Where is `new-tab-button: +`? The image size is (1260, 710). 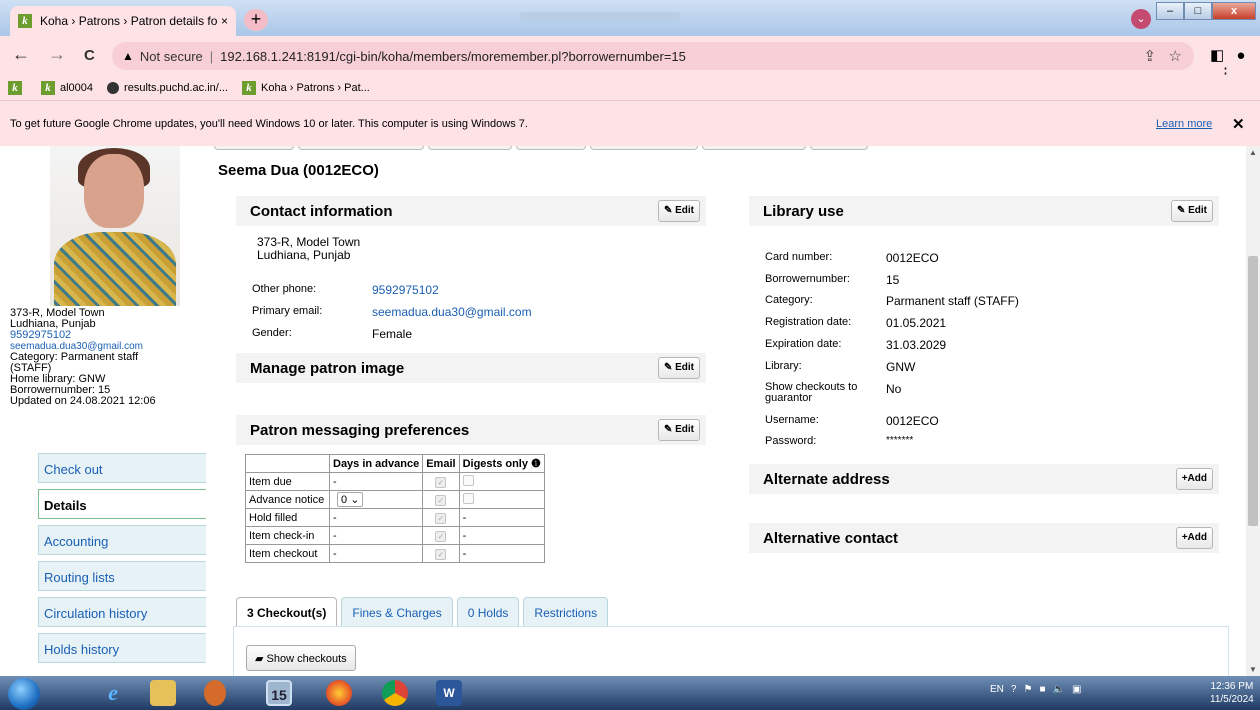 new-tab-button: + is located at coordinates (256, 20).